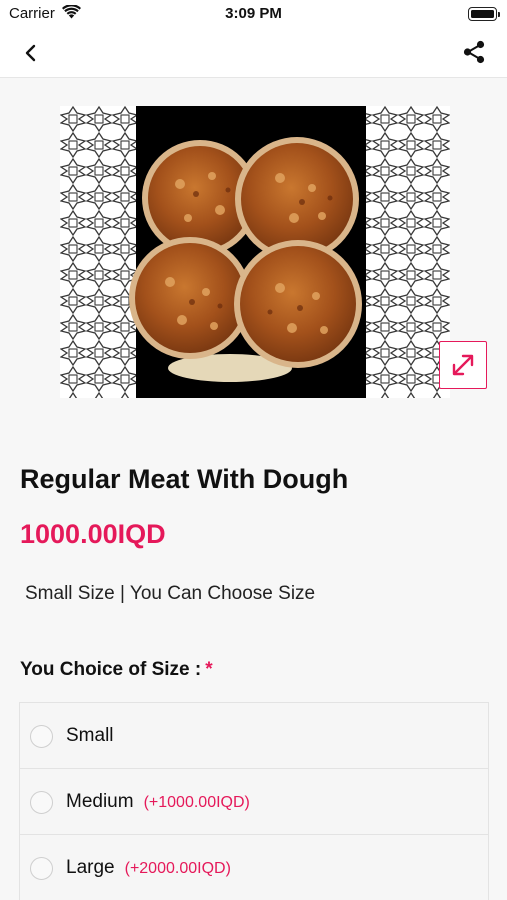 Image resolution: width=507 pixels, height=900 pixels. Describe the element at coordinates (177, 868) in the screenshot. I see `option-extra-price: (+2000.00IQD)` at that location.